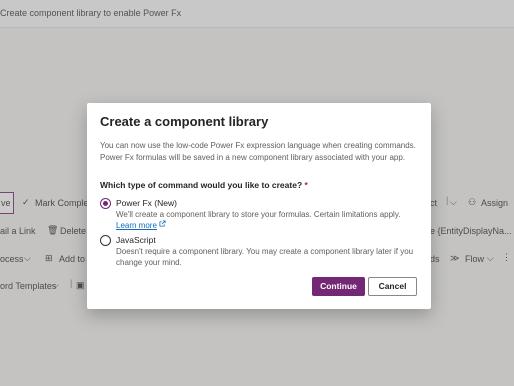 The image size is (514, 386). What do you see at coordinates (306, 185) in the screenshot?
I see `required-marker: *` at bounding box center [306, 185].